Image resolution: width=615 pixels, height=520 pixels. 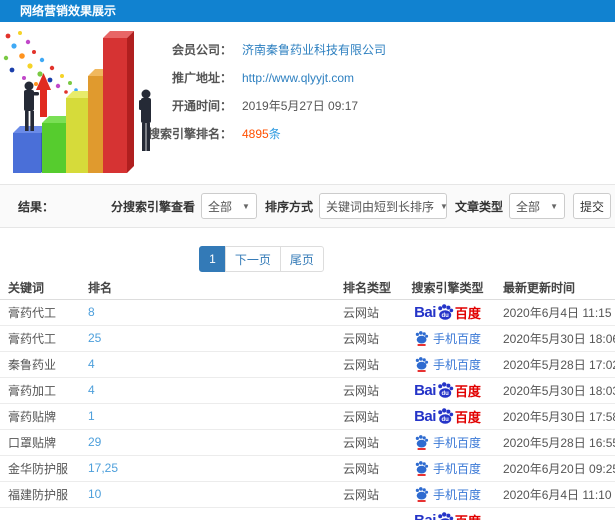 I want to click on keyword-cell: 膏药加工, so click(x=40, y=390).